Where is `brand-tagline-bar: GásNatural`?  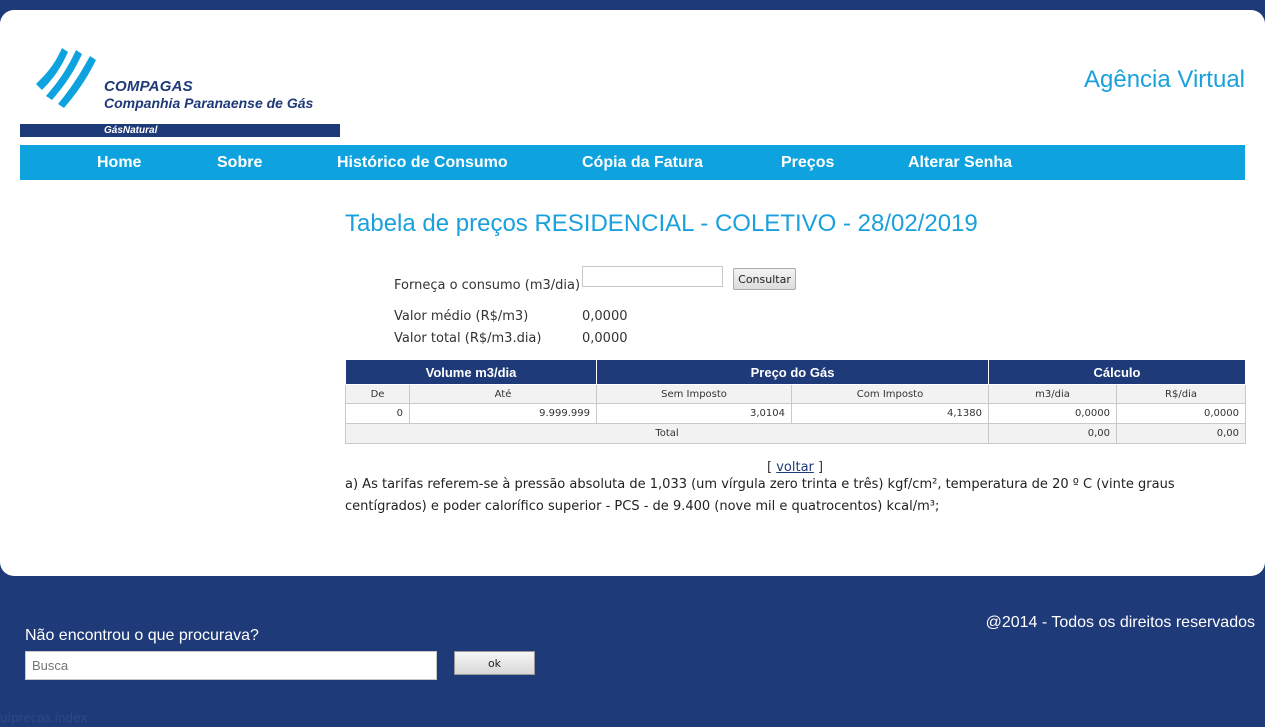
brand-tagline-bar: GásNatural is located at coordinates (180, 130).